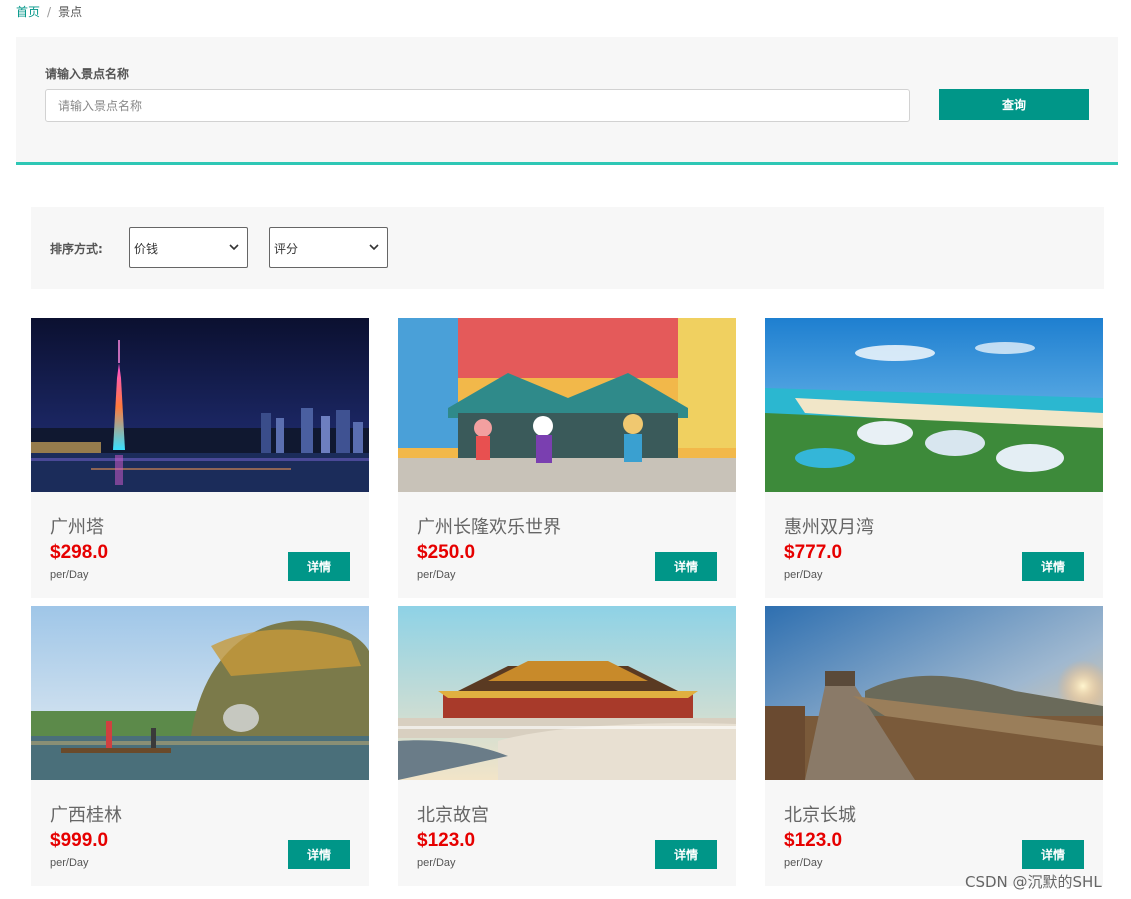 The width and height of the screenshot is (1131, 899). I want to click on search-panel: 请输入景点名称 查询, so click(567, 101).